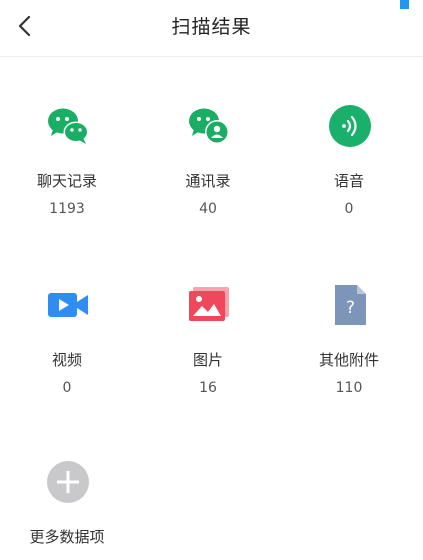  I want to click on tile-count: 16, so click(208, 388).